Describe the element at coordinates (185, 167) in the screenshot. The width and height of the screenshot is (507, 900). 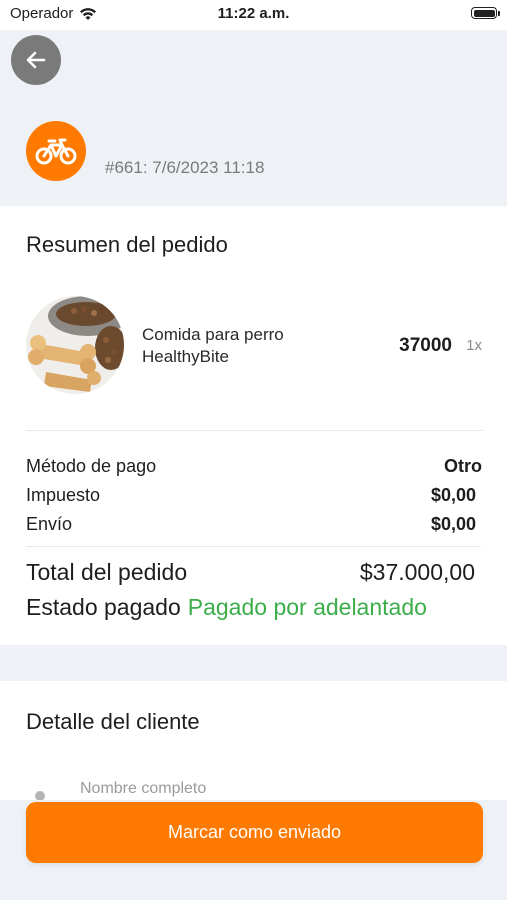
I see `order-reference: #661: 7/6/2023 11:18` at that location.